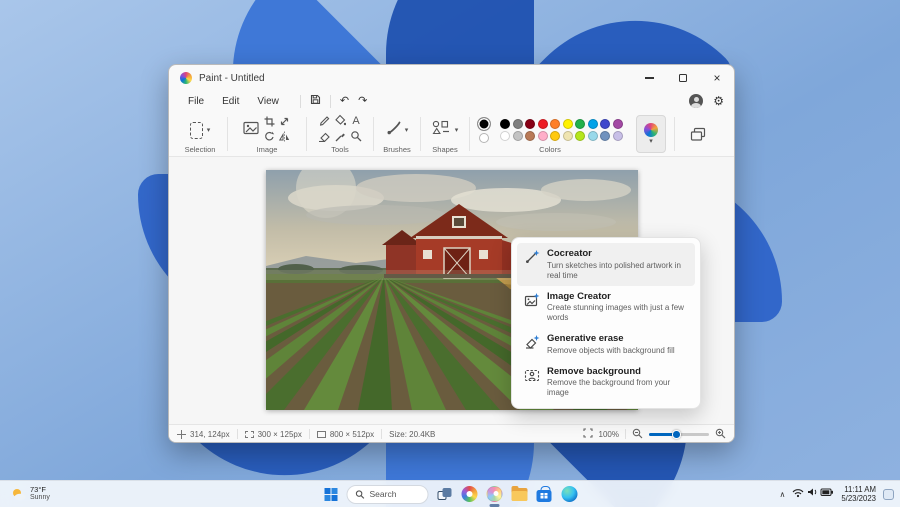 The image size is (900, 507). What do you see at coordinates (717, 78) in the screenshot?
I see `close-button: ×` at bounding box center [717, 78].